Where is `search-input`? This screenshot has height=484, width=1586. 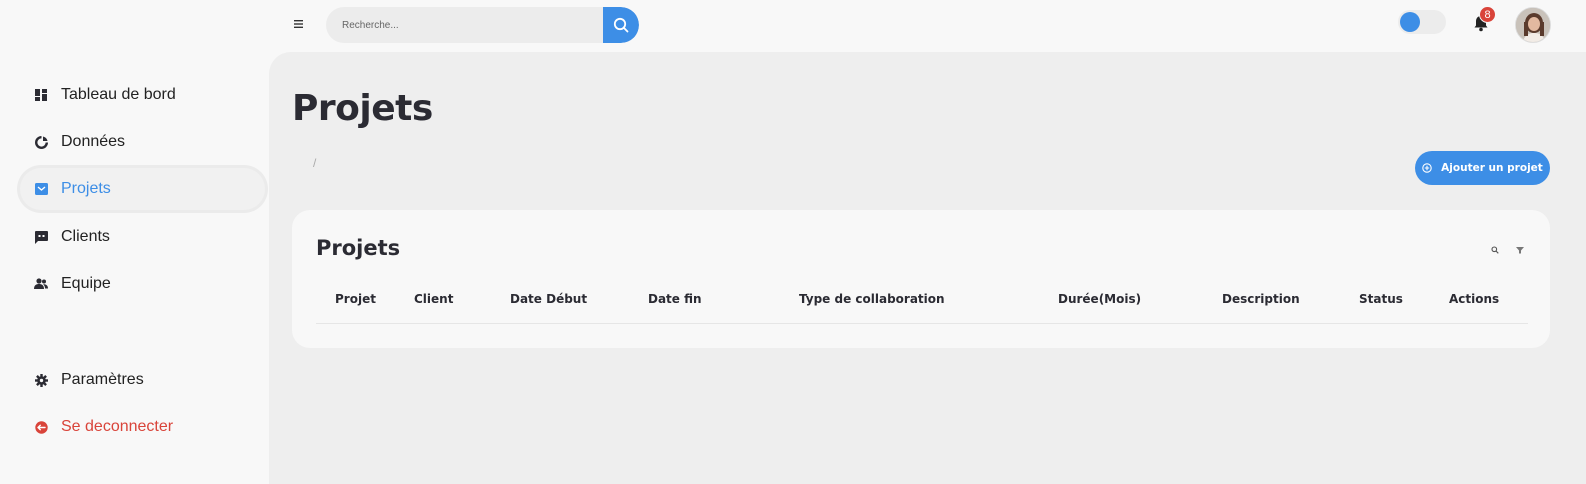
search-input is located at coordinates (464, 25).